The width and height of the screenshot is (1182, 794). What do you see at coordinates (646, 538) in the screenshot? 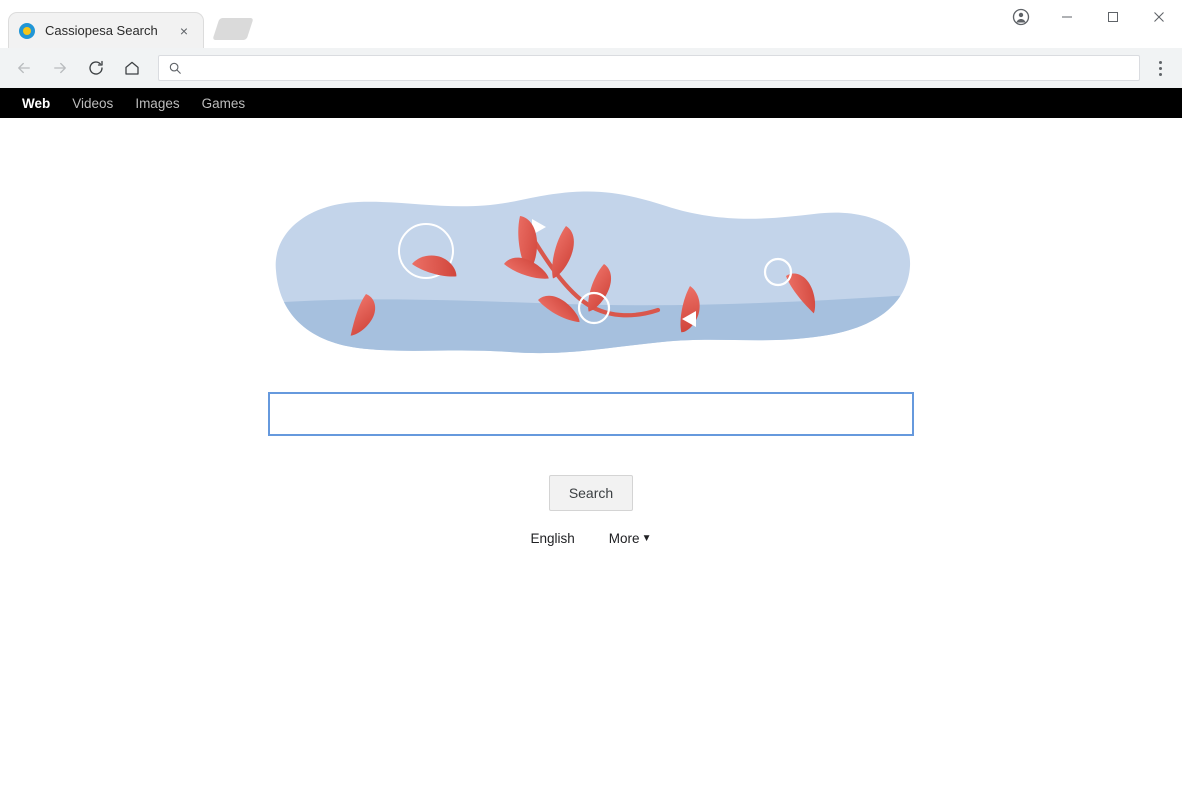
I see `chevron-down-icon: ▼` at bounding box center [646, 538].